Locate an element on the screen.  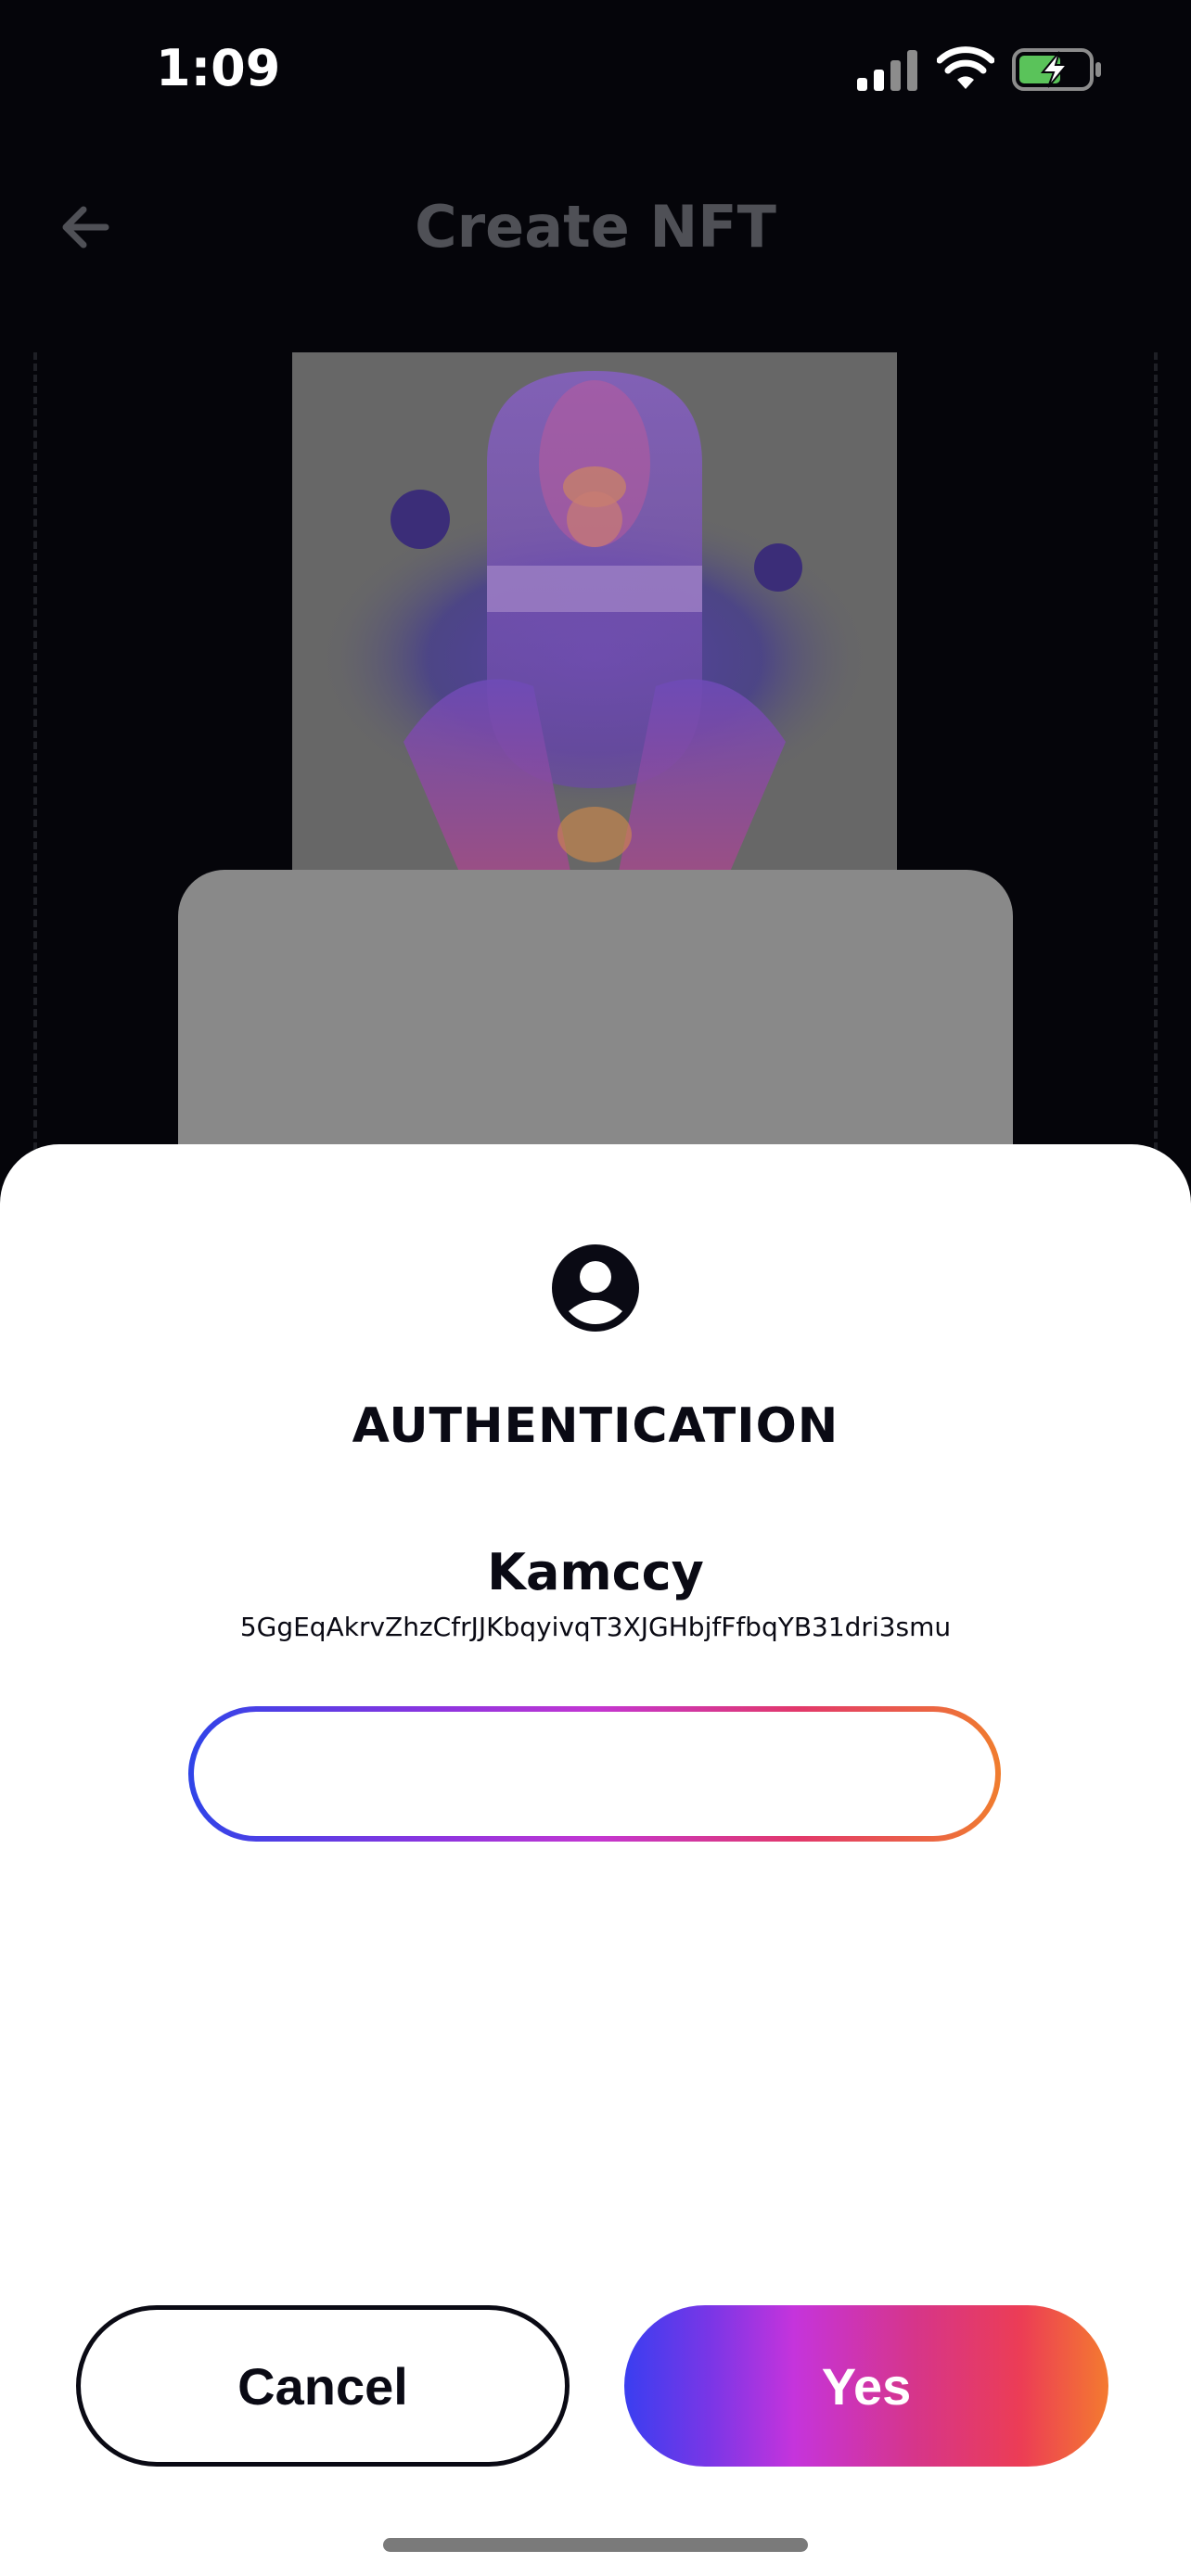
battery-charging-icon is located at coordinates (1056, 69).